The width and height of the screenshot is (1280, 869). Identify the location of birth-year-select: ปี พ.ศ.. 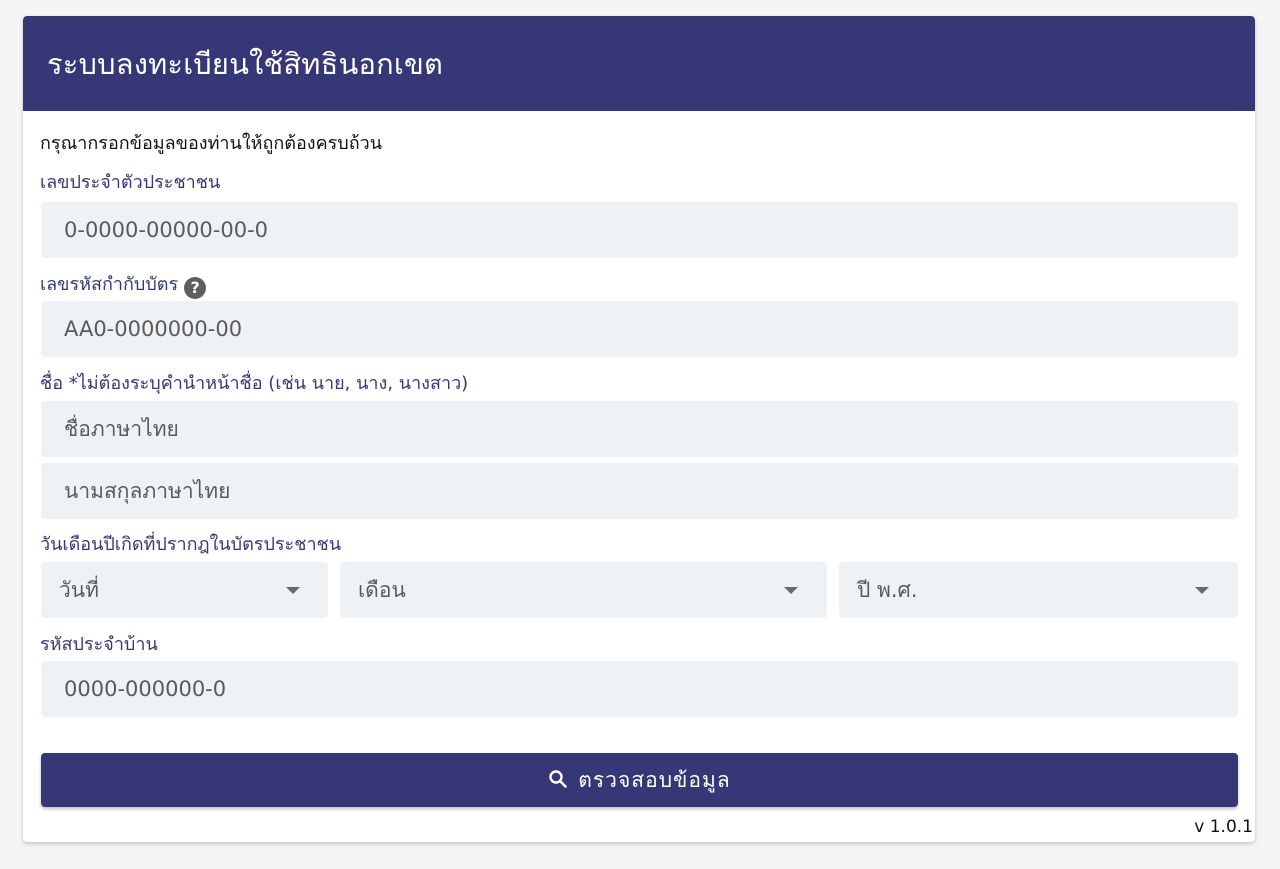
(1038, 590).